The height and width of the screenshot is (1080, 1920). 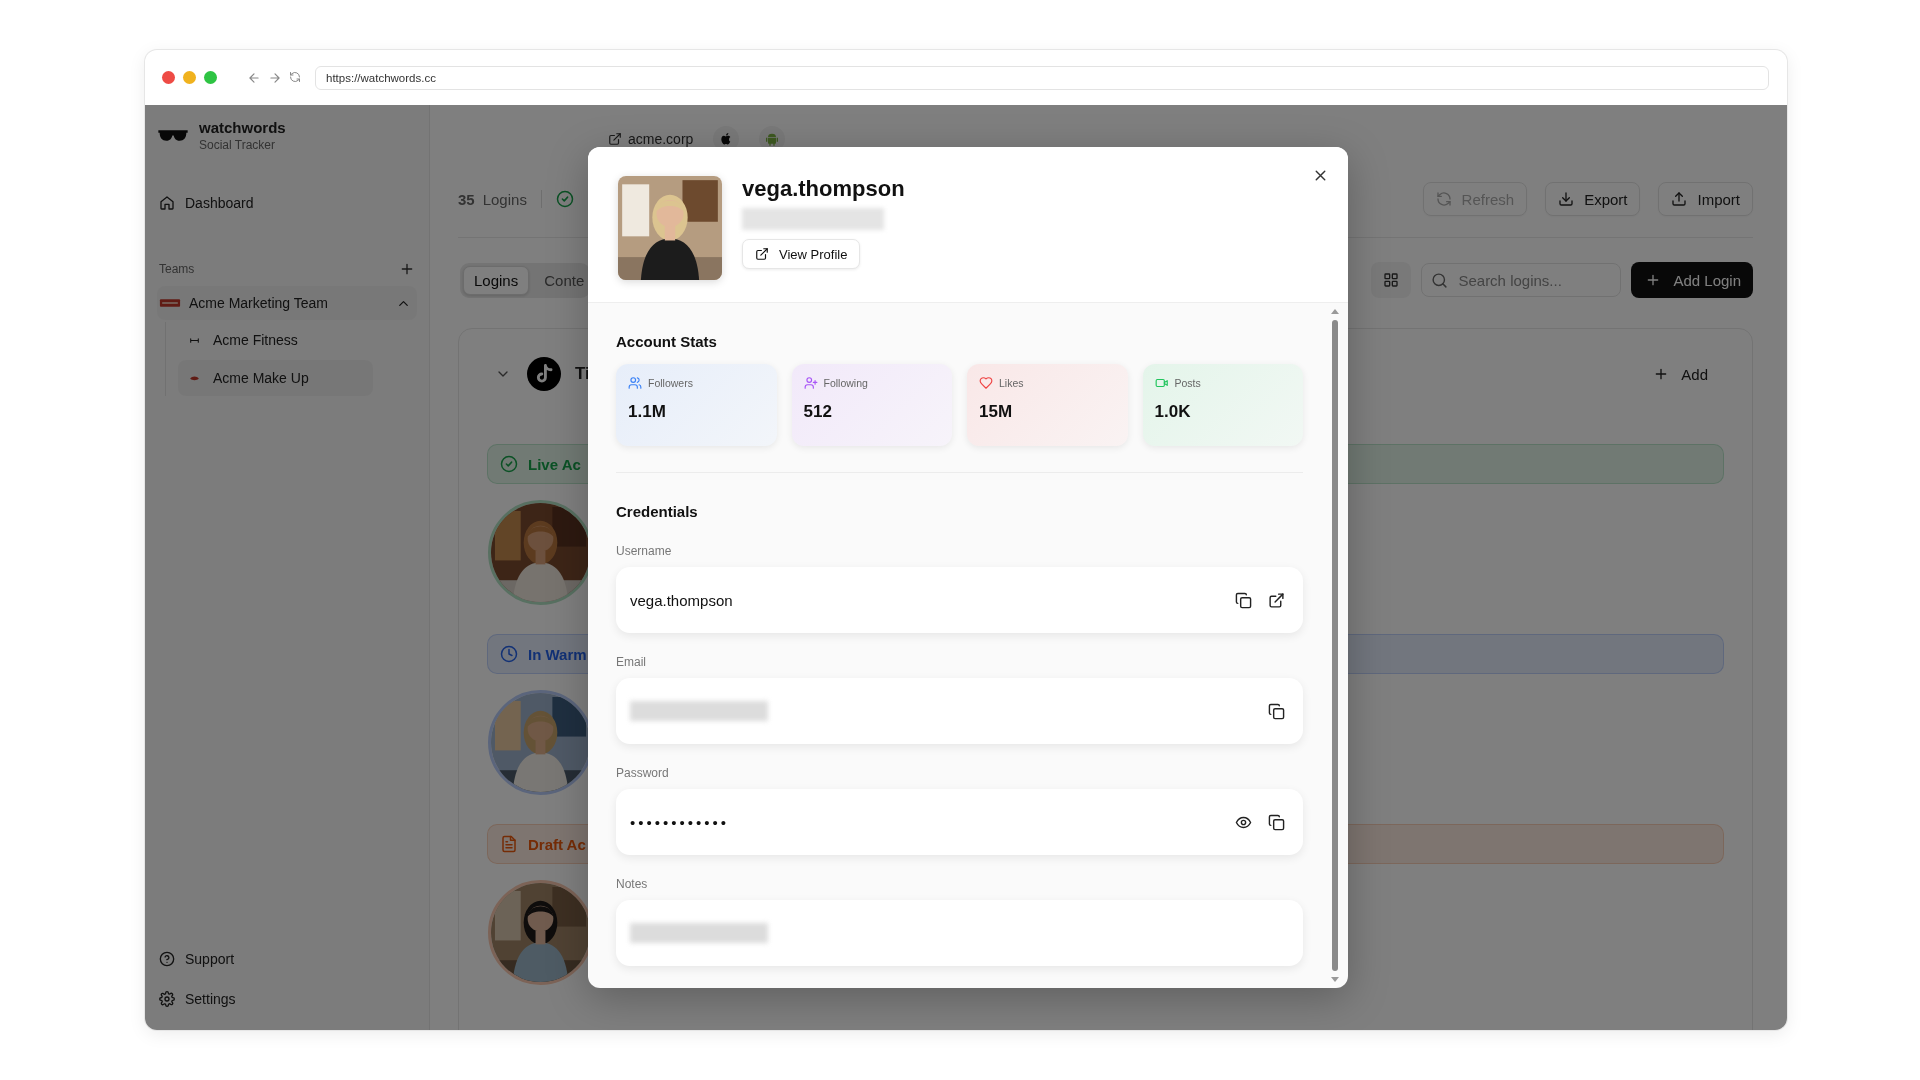 I want to click on app-tagline: Social Tracker, so click(x=238, y=145).